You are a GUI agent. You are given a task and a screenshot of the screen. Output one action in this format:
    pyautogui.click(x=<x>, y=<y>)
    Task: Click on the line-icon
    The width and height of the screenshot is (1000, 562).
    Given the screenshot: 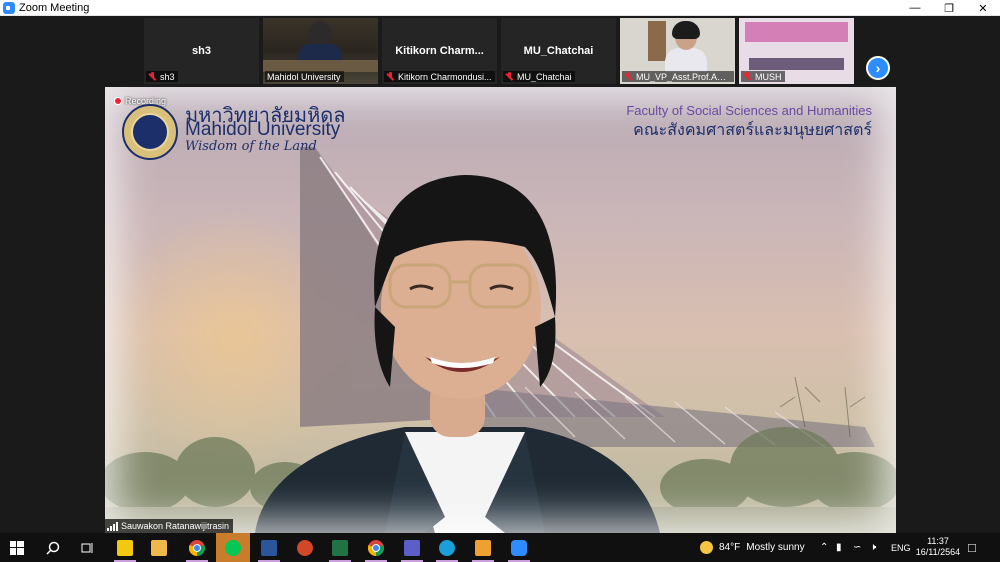 What is the action you would take?
    pyautogui.click(x=233, y=547)
    